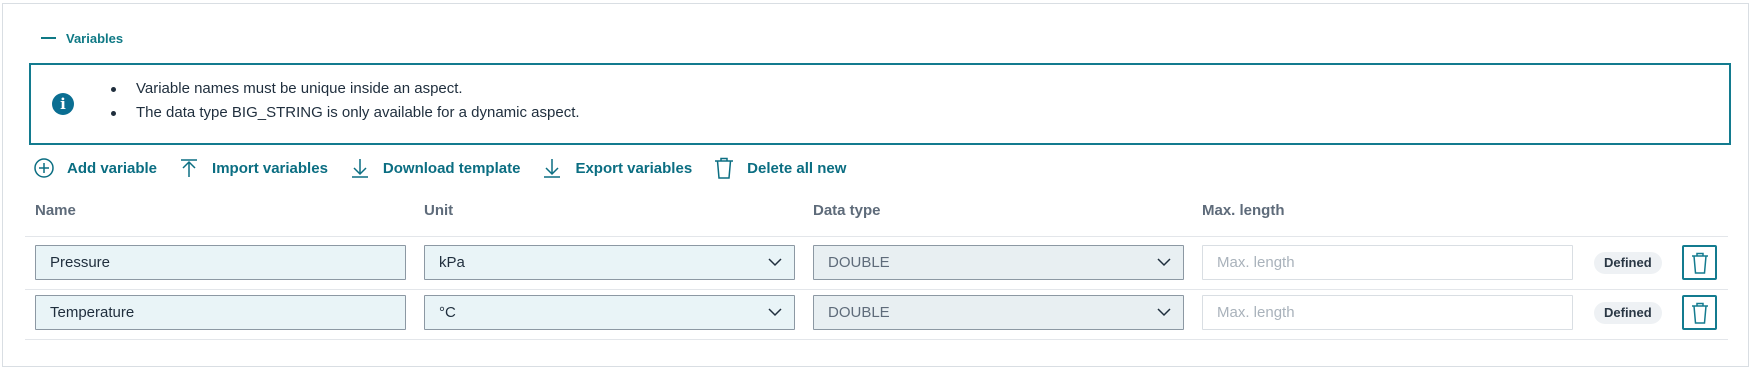 The width and height of the screenshot is (1753, 371). I want to click on collapse-dash-icon, so click(48, 38).